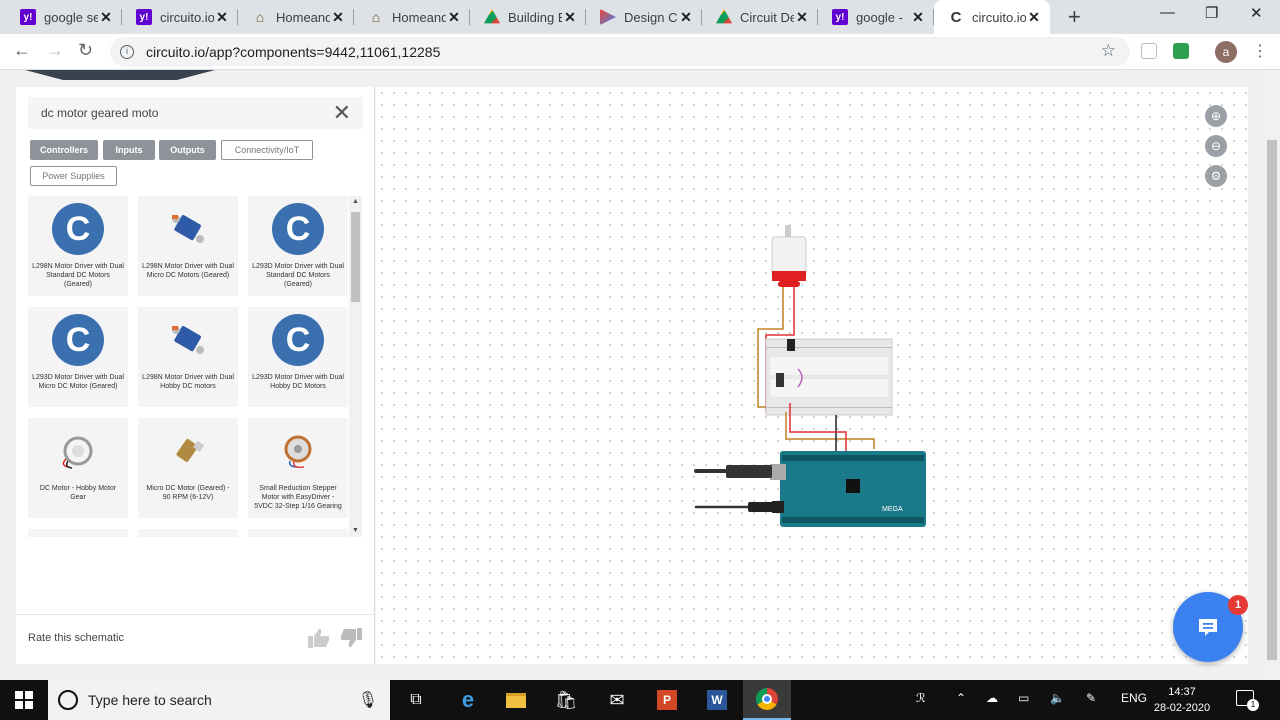 The image size is (1280, 720). What do you see at coordinates (1210, 627) in the screenshot?
I see `chat-button: 1` at bounding box center [1210, 627].